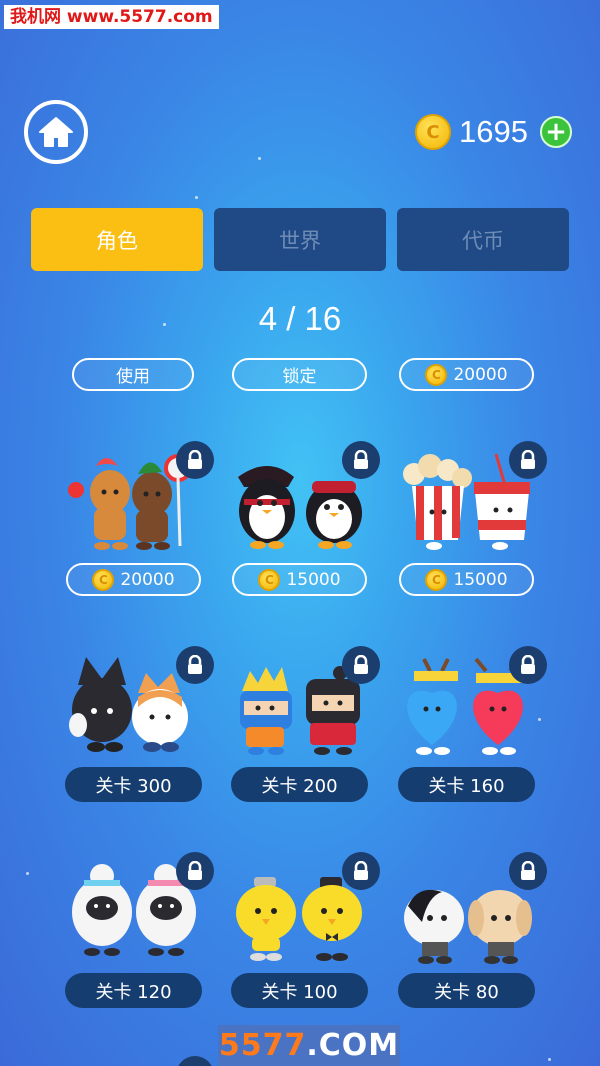 This screenshot has width=600, height=1066. I want to click on coin-amount: 1695, so click(493, 131).